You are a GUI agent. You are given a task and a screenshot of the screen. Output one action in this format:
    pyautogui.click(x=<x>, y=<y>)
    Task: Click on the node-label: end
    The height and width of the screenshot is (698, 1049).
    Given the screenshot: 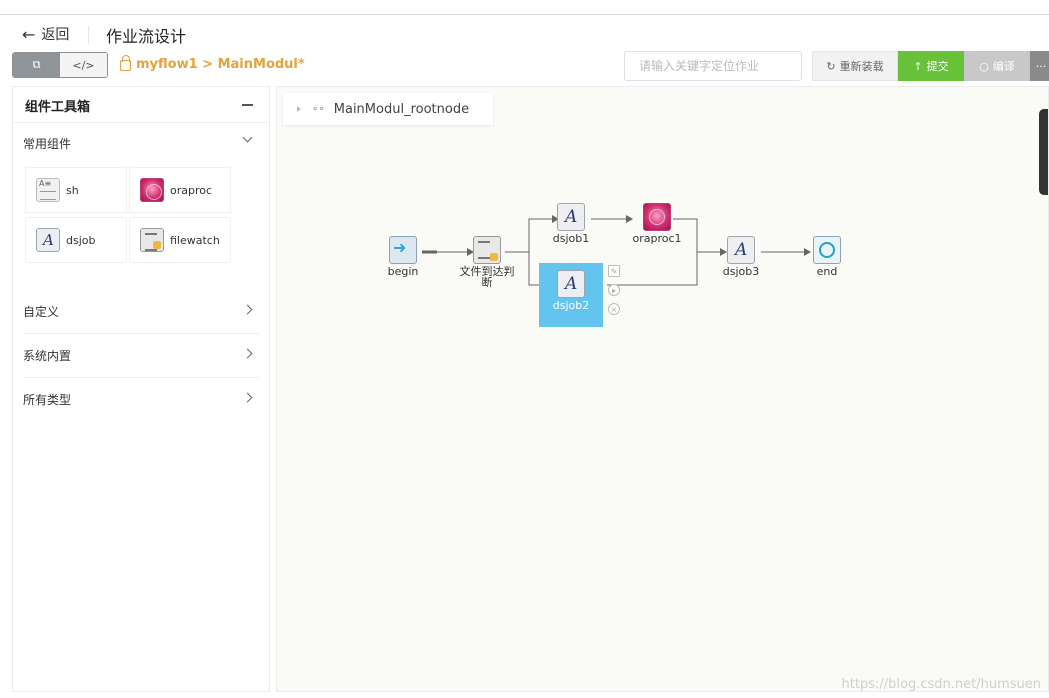 What is the action you would take?
    pyautogui.click(x=827, y=271)
    